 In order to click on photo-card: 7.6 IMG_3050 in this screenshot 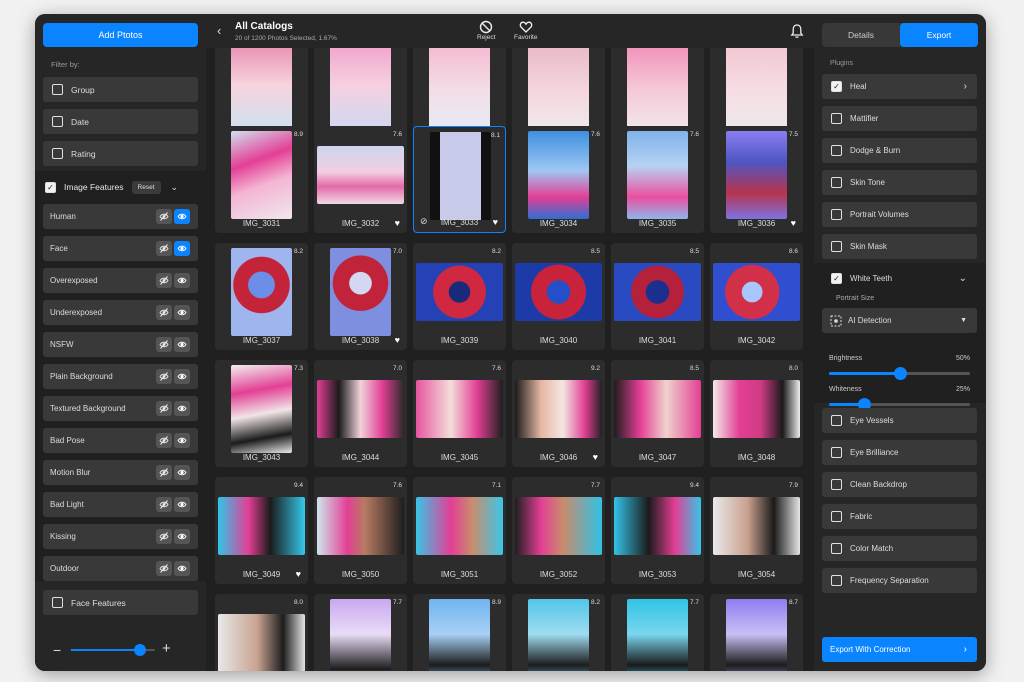, I will do `click(360, 530)`.